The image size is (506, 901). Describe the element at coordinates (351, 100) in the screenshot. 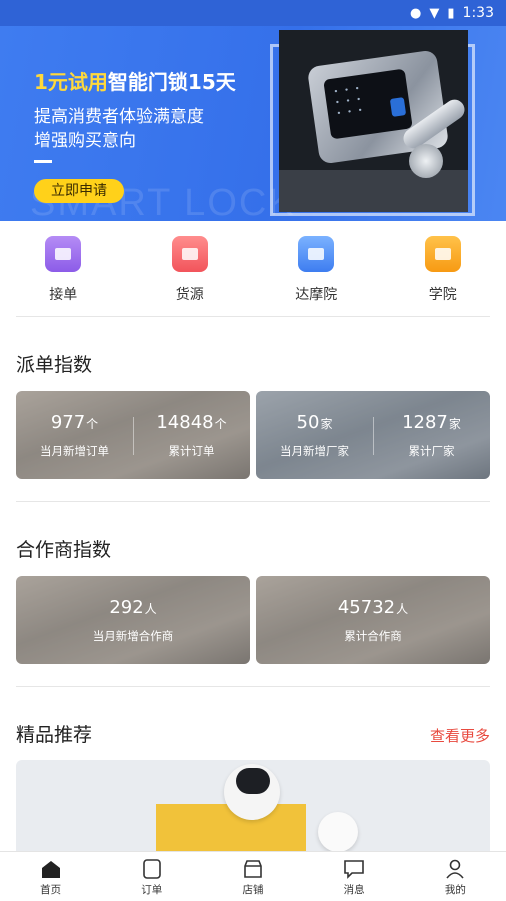

I see `keypad-dots: •••••••••` at that location.